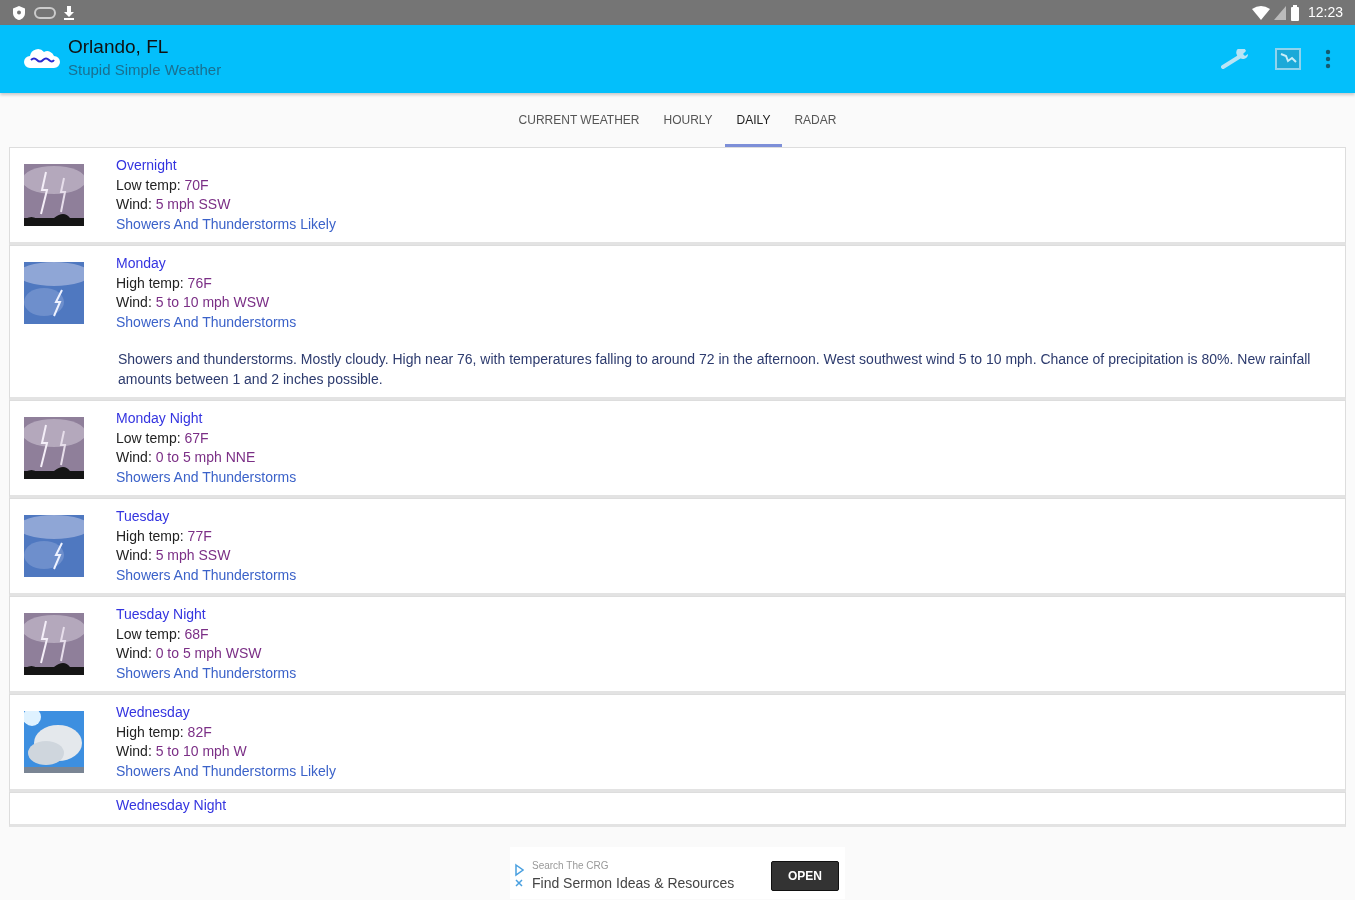  I want to click on temp-value: 67F, so click(196, 437).